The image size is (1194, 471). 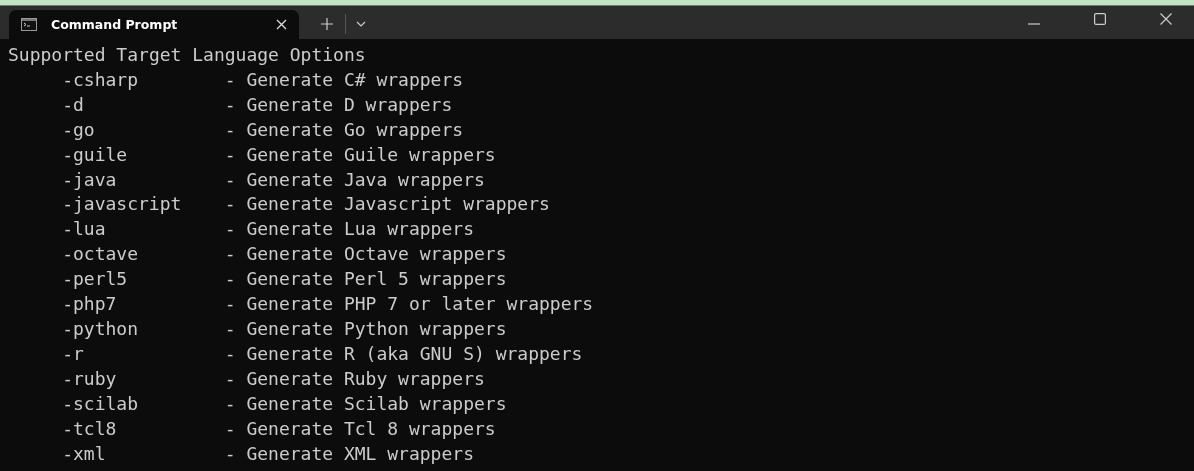 I want to click on option-name: -java, so click(x=89, y=179).